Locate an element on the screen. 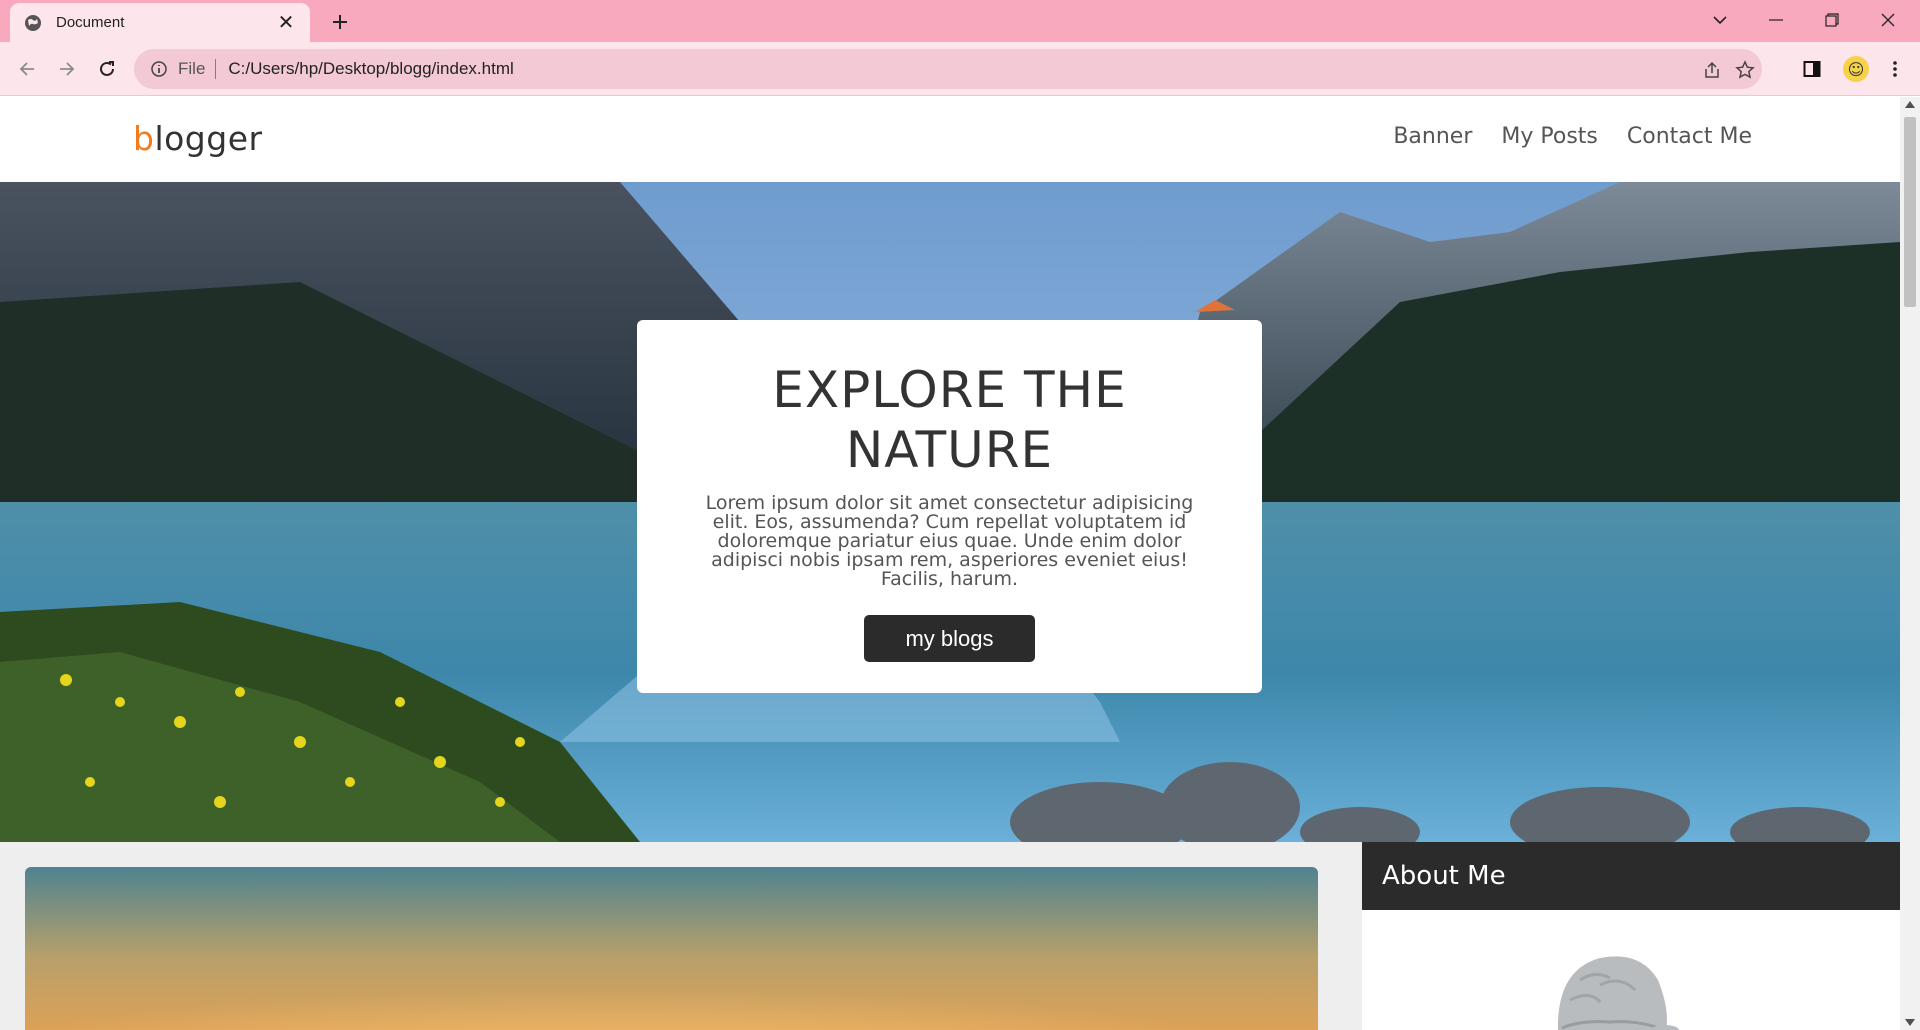 The width and height of the screenshot is (1920, 1030). main-nav: Banner My Posts Contact Me is located at coordinates (1572, 136).